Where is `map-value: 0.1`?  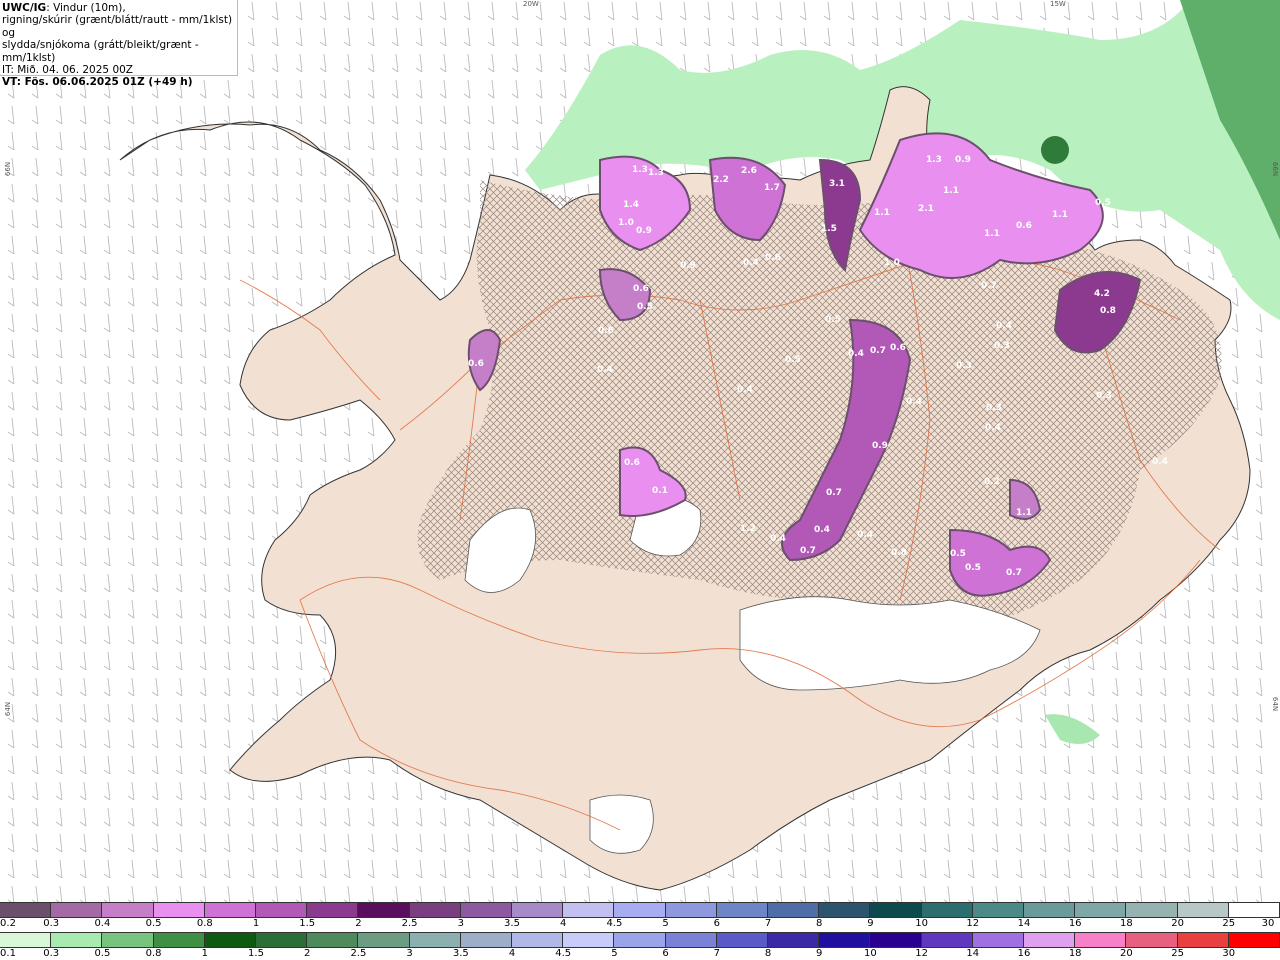
map-value: 0.1 is located at coordinates (660, 491).